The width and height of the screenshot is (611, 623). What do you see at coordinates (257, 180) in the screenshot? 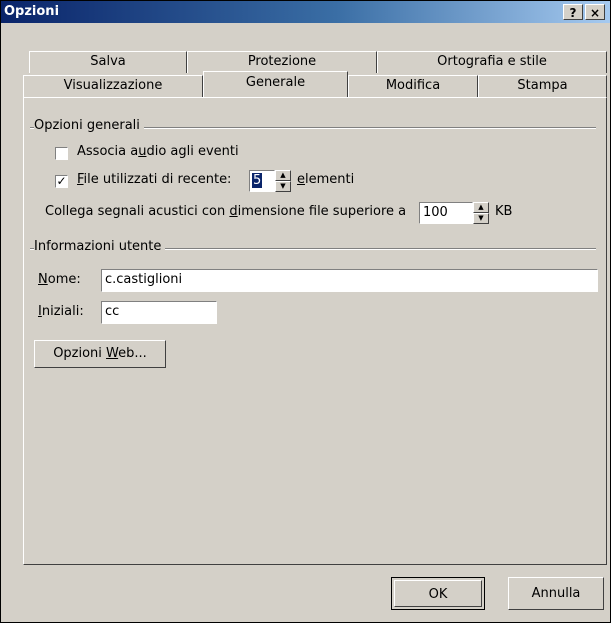
I see `recent-files-count-value: 5` at bounding box center [257, 180].